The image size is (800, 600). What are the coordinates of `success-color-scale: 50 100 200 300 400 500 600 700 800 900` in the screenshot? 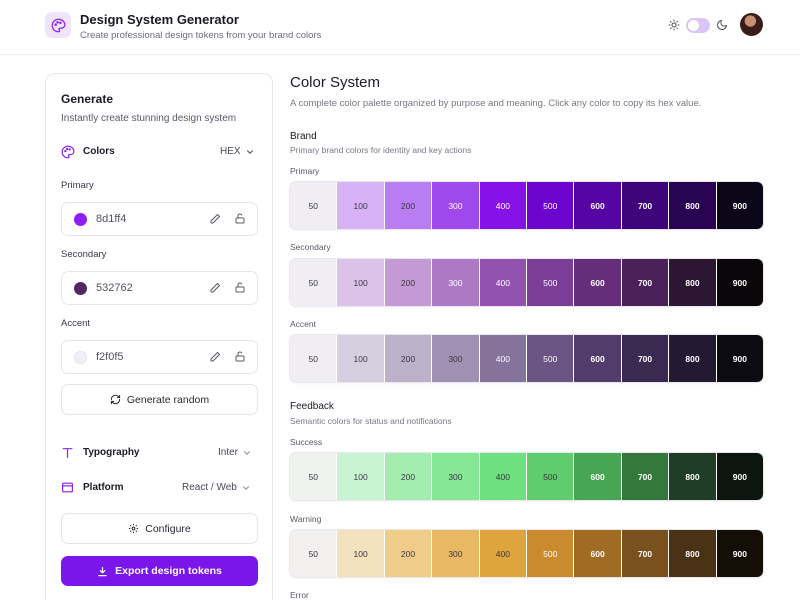 It's located at (526, 476).